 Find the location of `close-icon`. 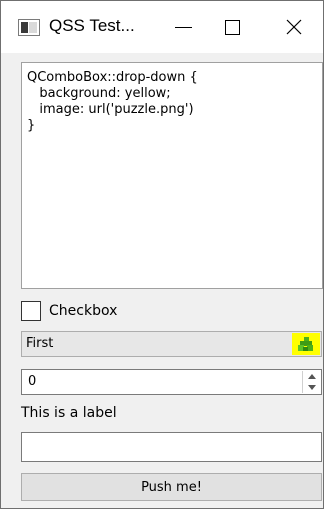

close-icon is located at coordinates (294, 27).